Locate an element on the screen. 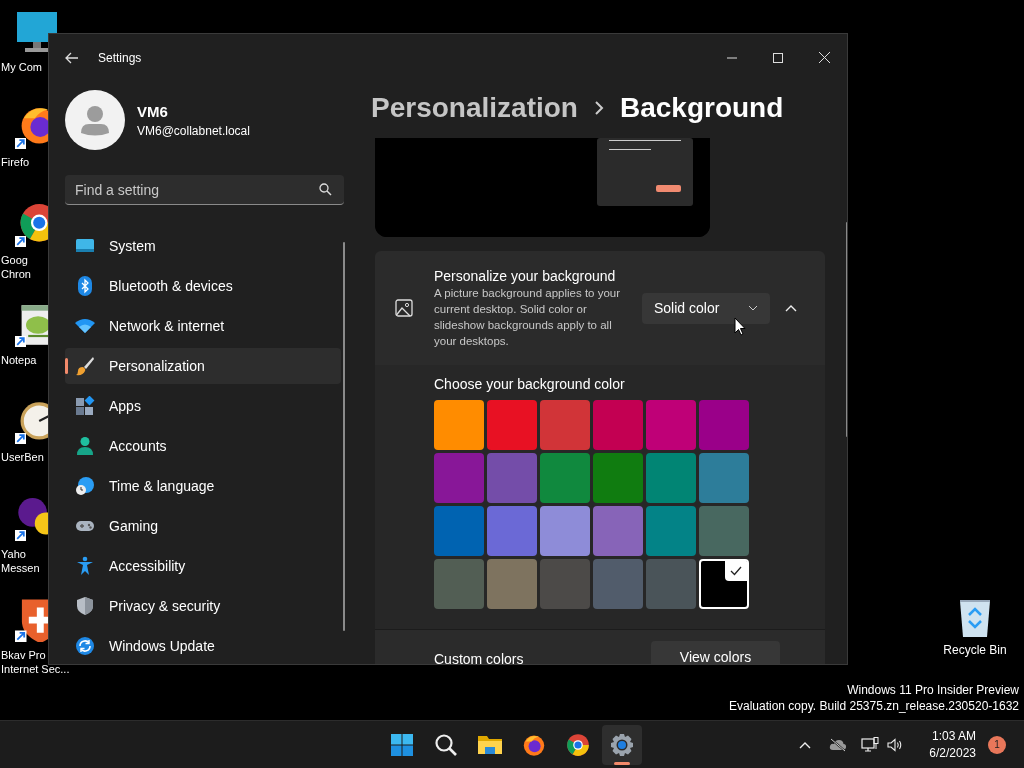 The image size is (1024, 768). bluetooth-icon is located at coordinates (85, 286).